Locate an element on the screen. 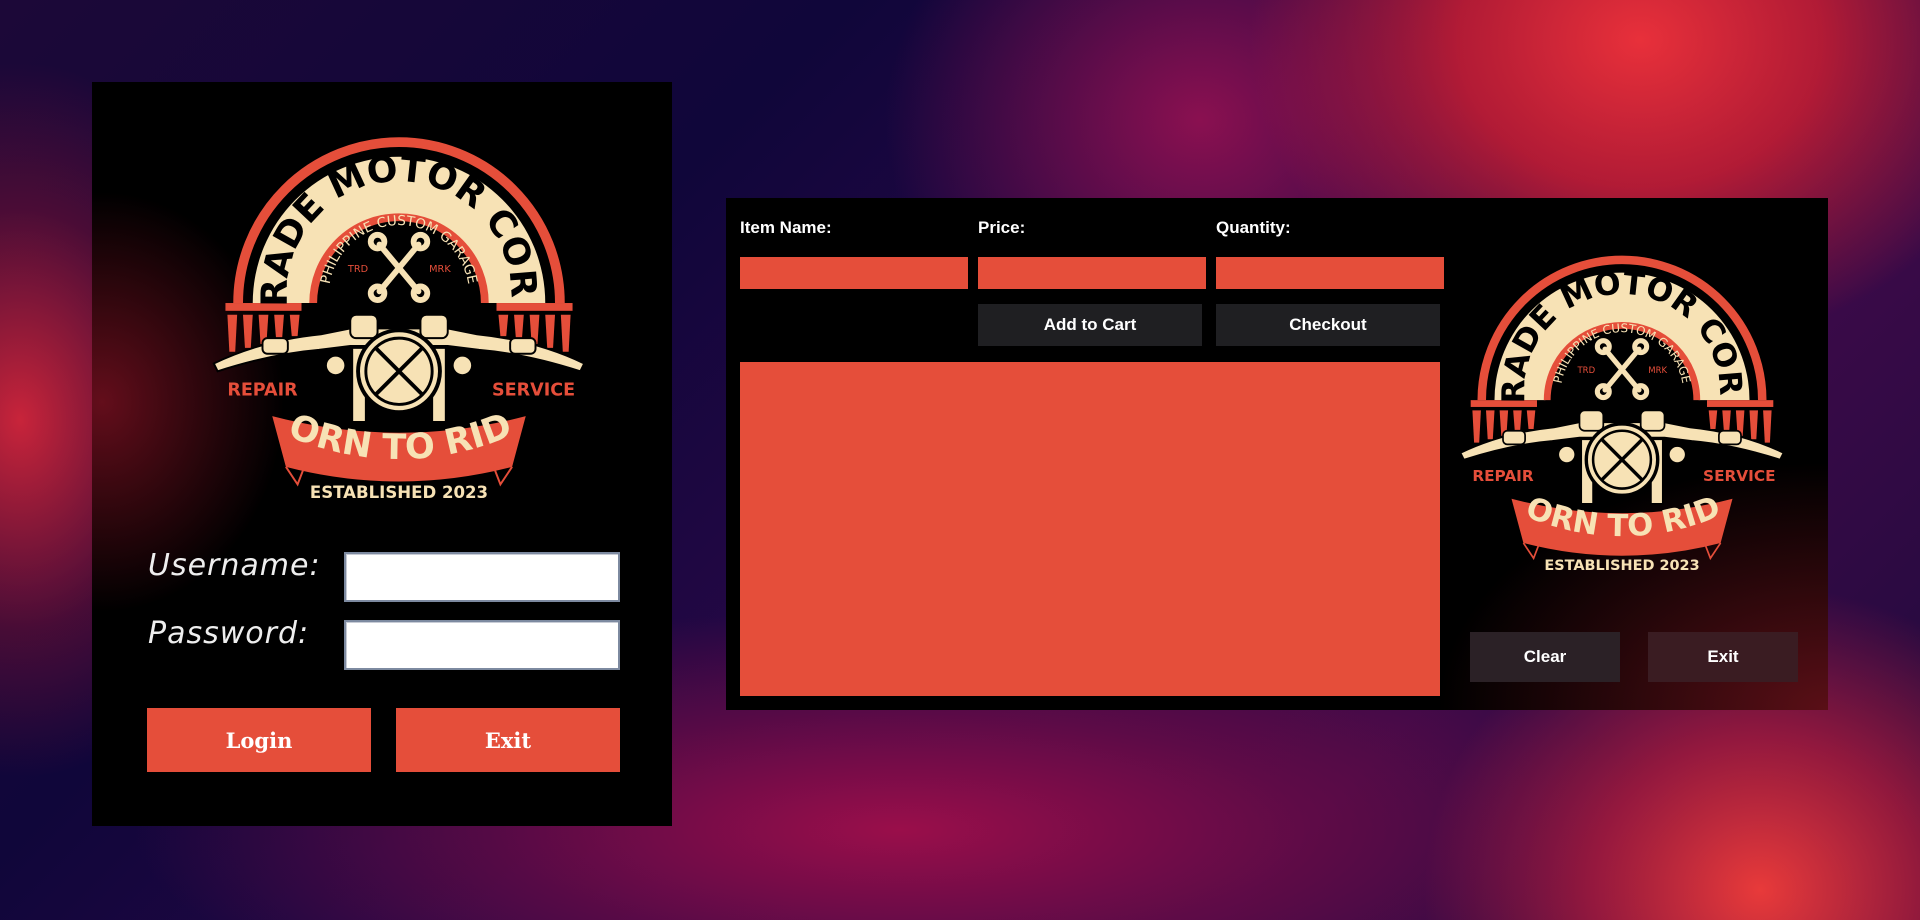 This screenshot has height=920, width=1920. password-label: Password: is located at coordinates (229, 633).